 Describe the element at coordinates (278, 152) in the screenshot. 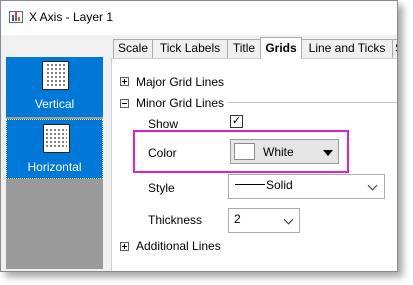

I see `color-value: White` at that location.